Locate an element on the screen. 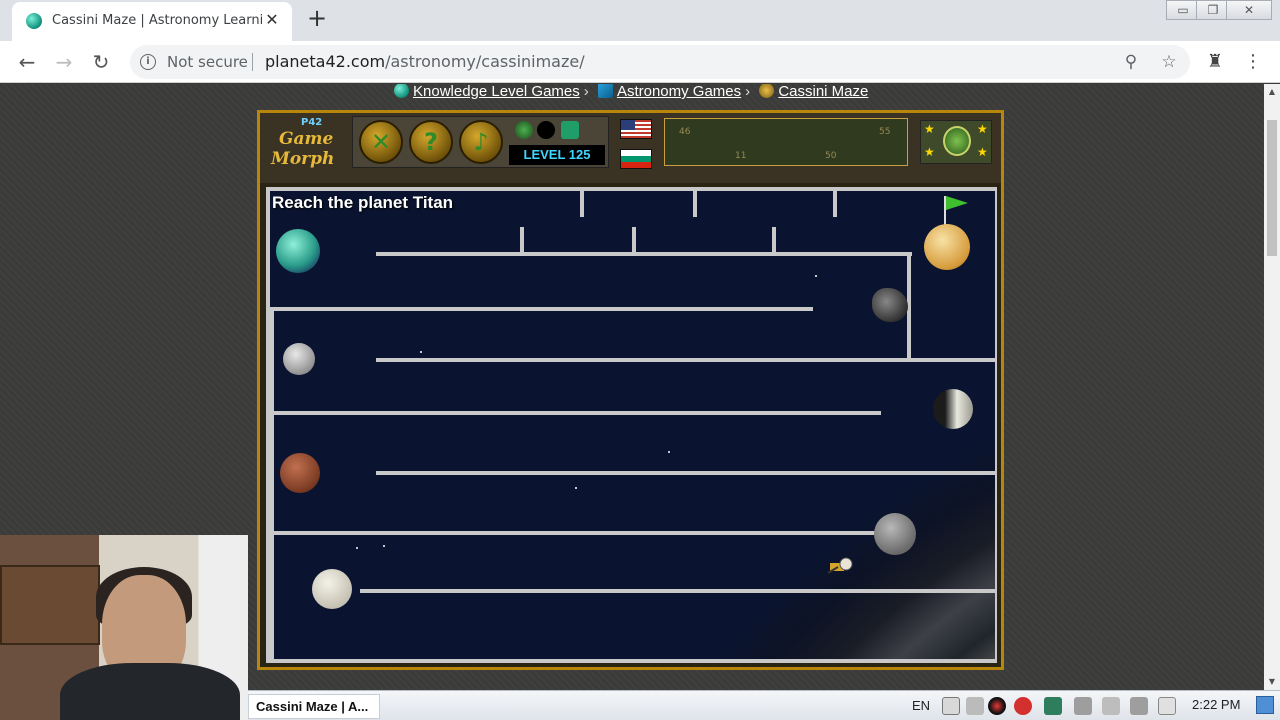  close-tab-icon: ✕ is located at coordinates (272, 20).